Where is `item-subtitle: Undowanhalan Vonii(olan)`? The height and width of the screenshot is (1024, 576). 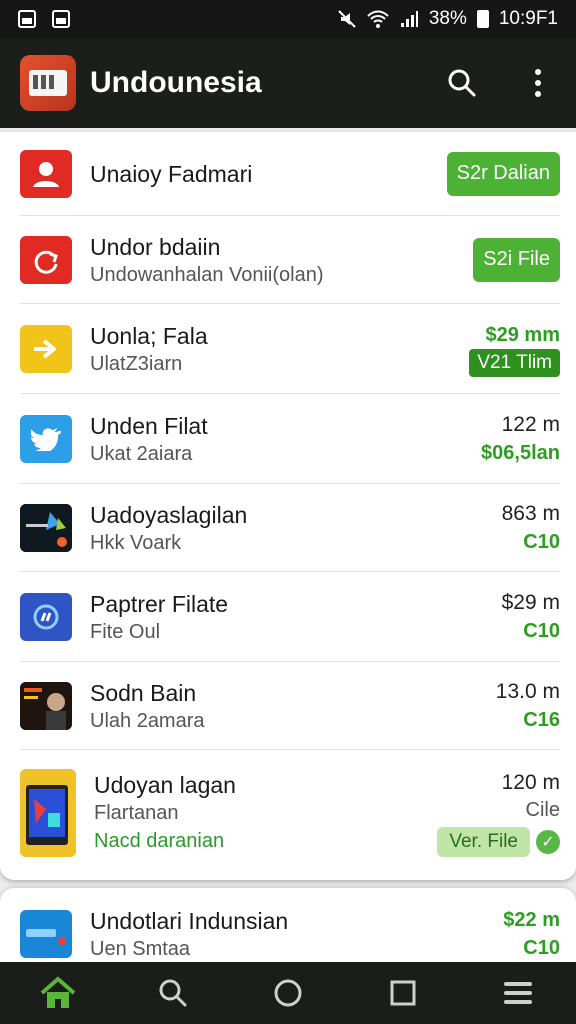
item-subtitle: Undowanhalan Vonii(olan) is located at coordinates (207, 274).